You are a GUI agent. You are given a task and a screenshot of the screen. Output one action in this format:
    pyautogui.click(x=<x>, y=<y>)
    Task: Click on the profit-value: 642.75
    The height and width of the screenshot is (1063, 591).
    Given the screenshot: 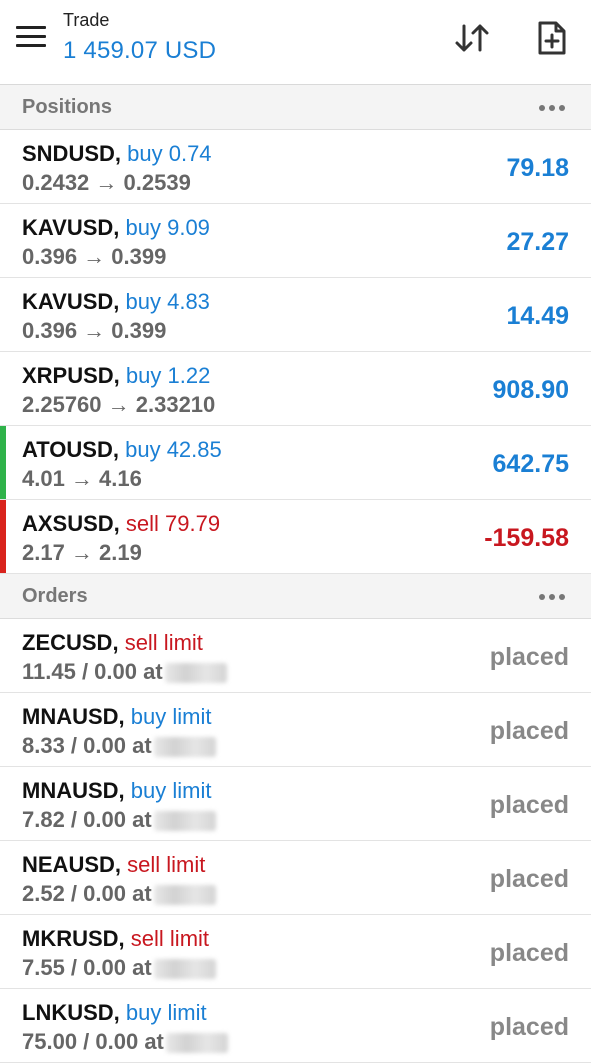 What is the action you would take?
    pyautogui.click(x=530, y=464)
    